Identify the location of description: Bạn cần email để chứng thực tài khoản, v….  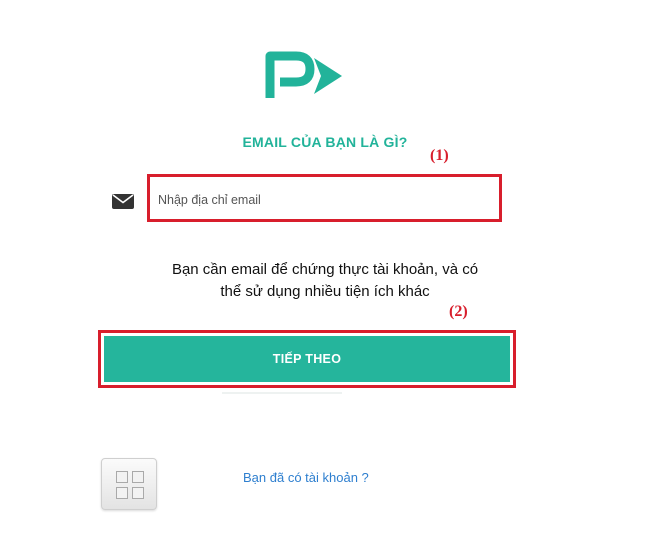
(325, 281).